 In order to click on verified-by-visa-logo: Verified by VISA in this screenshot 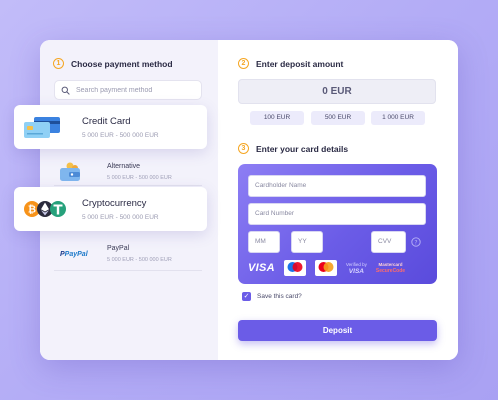, I will do `click(356, 268)`.